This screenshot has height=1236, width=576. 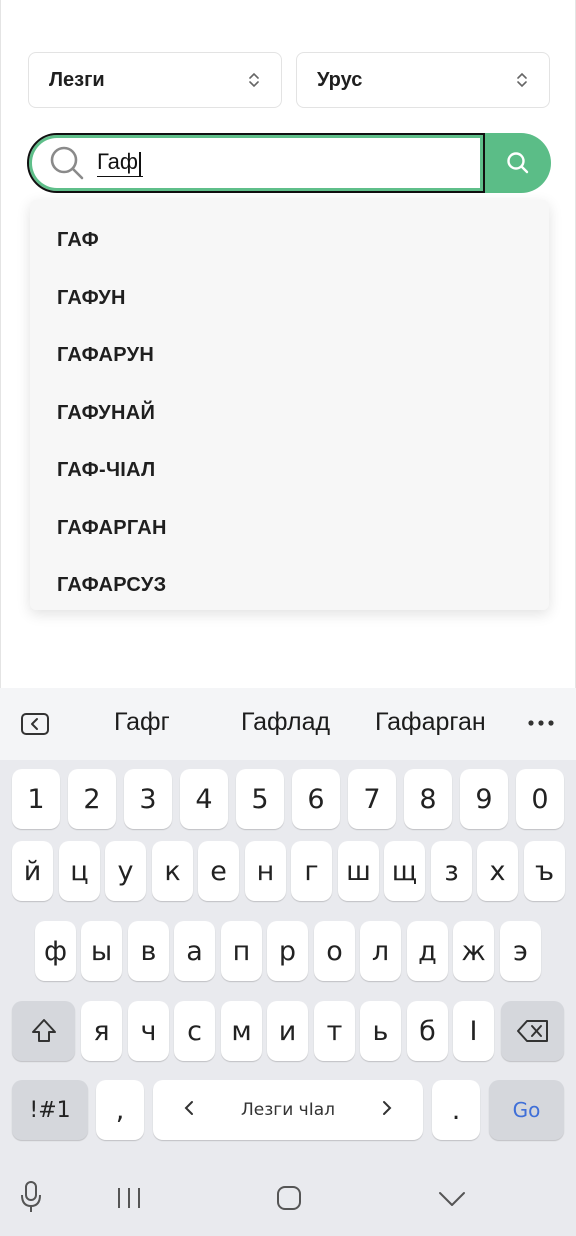 What do you see at coordinates (289, 1198) in the screenshot?
I see `home-icon` at bounding box center [289, 1198].